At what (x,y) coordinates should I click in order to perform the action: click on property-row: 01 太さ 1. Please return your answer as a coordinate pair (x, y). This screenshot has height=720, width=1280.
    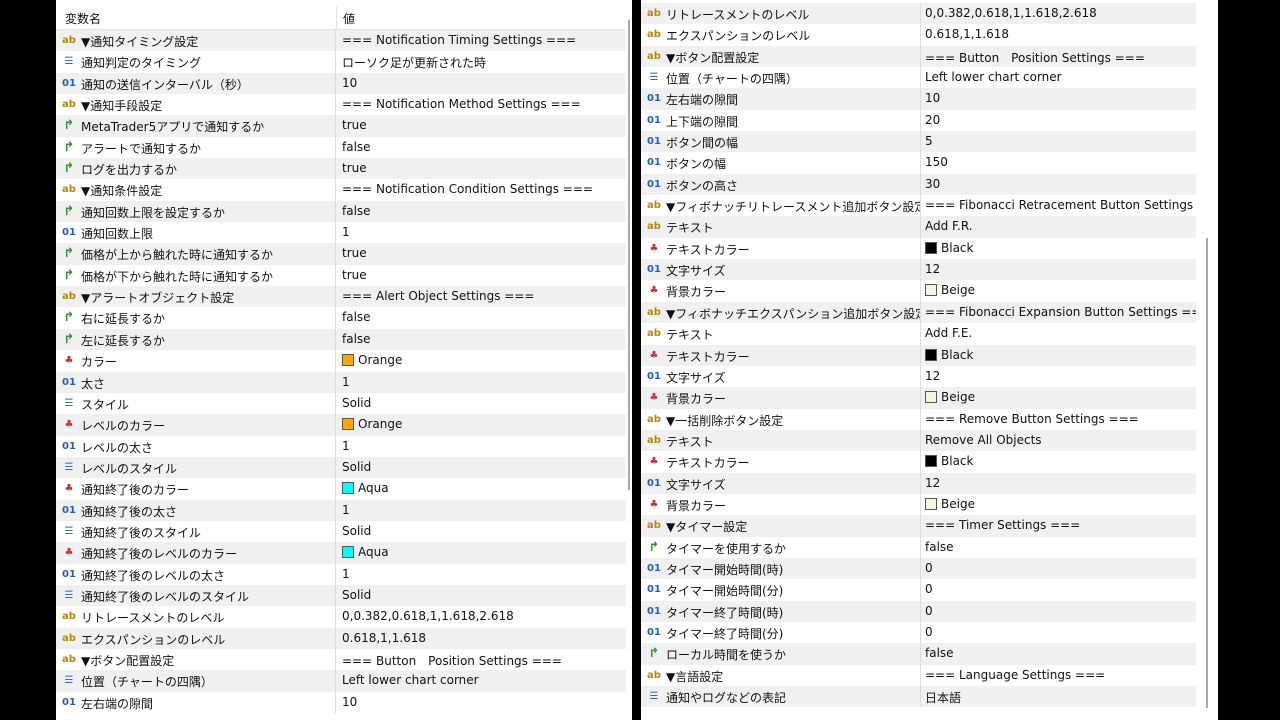
    Looking at the image, I should click on (341, 382).